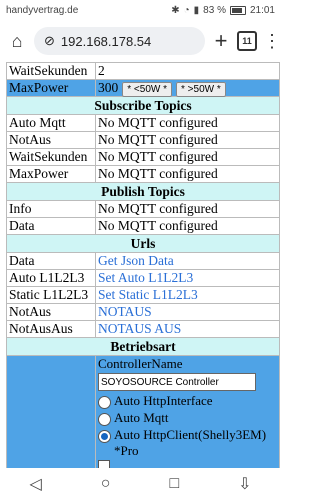 The height and width of the screenshot is (500, 320). What do you see at coordinates (237, 10) in the screenshot?
I see `battery-icon` at bounding box center [237, 10].